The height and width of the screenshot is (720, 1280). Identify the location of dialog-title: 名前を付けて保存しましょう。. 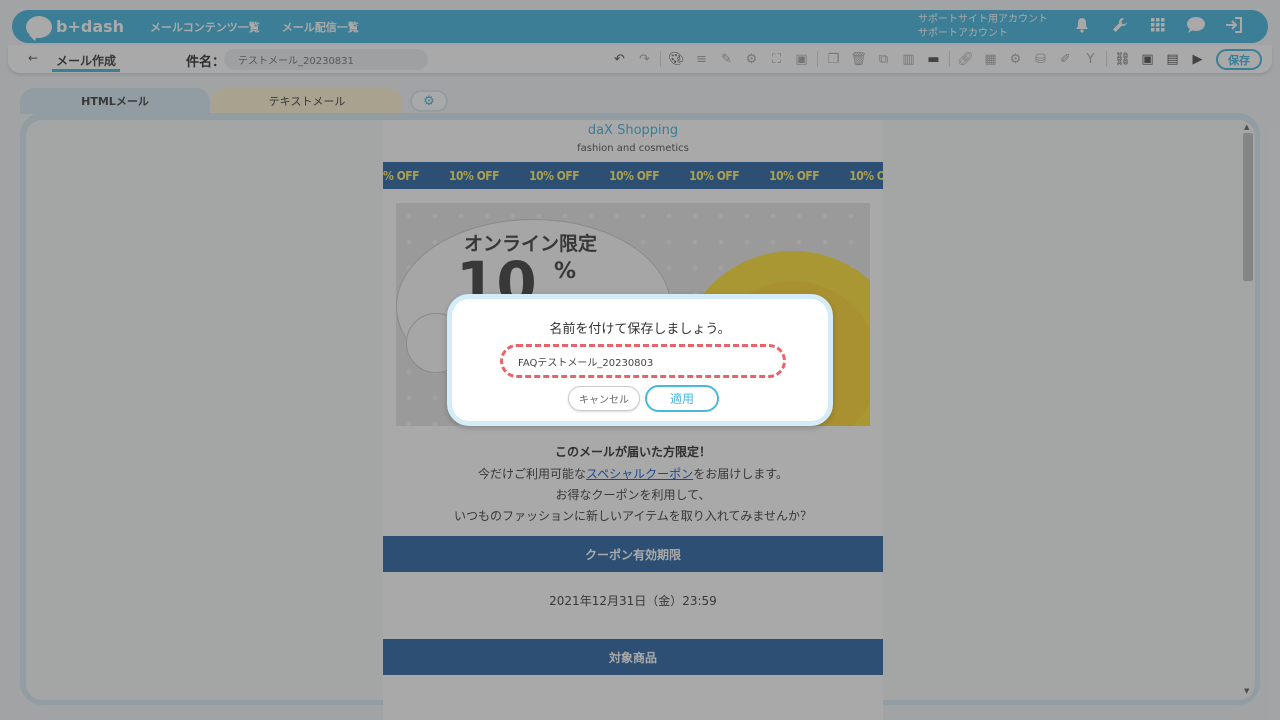
(640, 329).